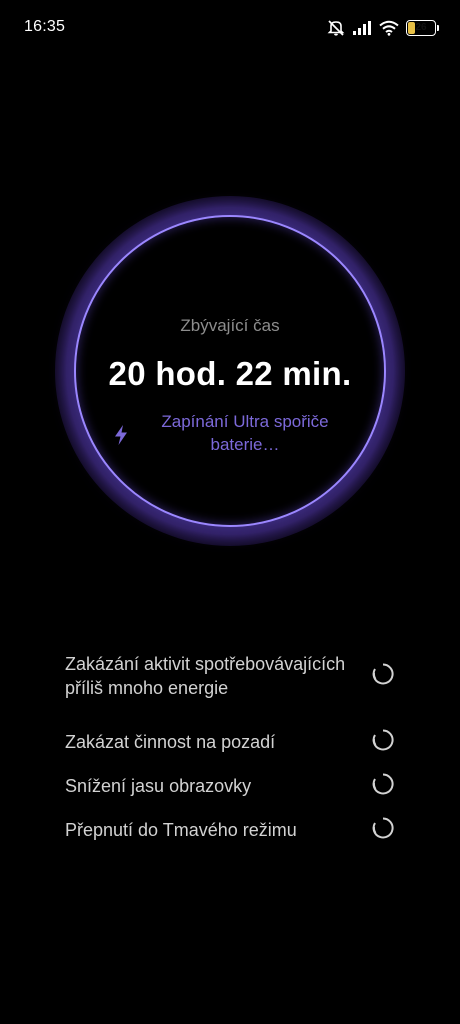 This screenshot has height=1024, width=460. Describe the element at coordinates (230, 373) in the screenshot. I see `remaining-time-value: 20 hod. 22 min.` at that location.